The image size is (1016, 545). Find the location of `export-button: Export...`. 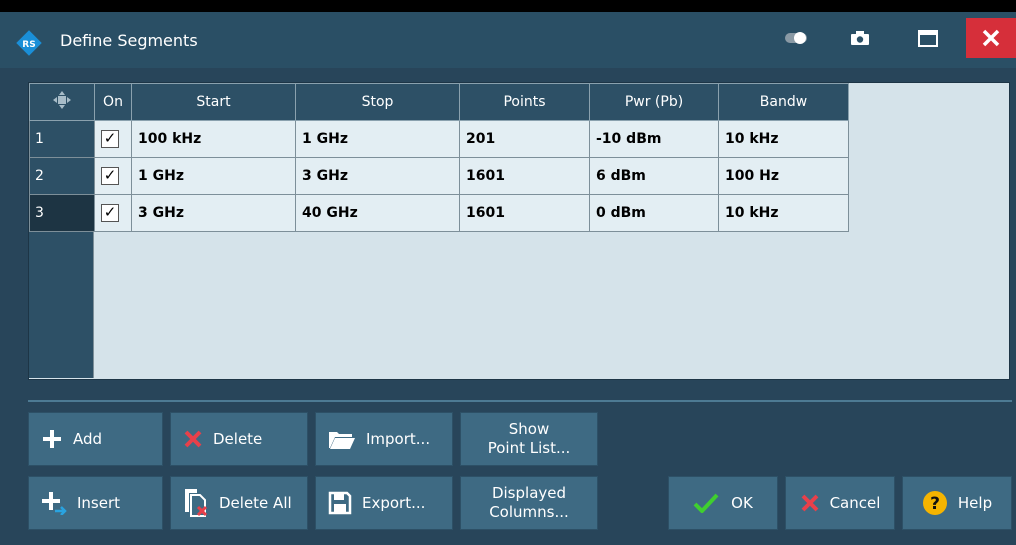

export-button: Export... is located at coordinates (384, 503).